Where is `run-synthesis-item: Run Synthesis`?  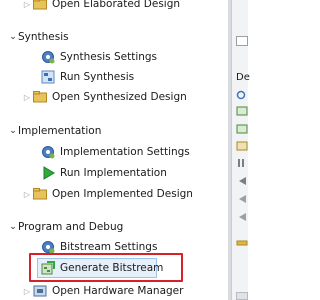 run-synthesis-item: Run Synthesis is located at coordinates (87, 77).